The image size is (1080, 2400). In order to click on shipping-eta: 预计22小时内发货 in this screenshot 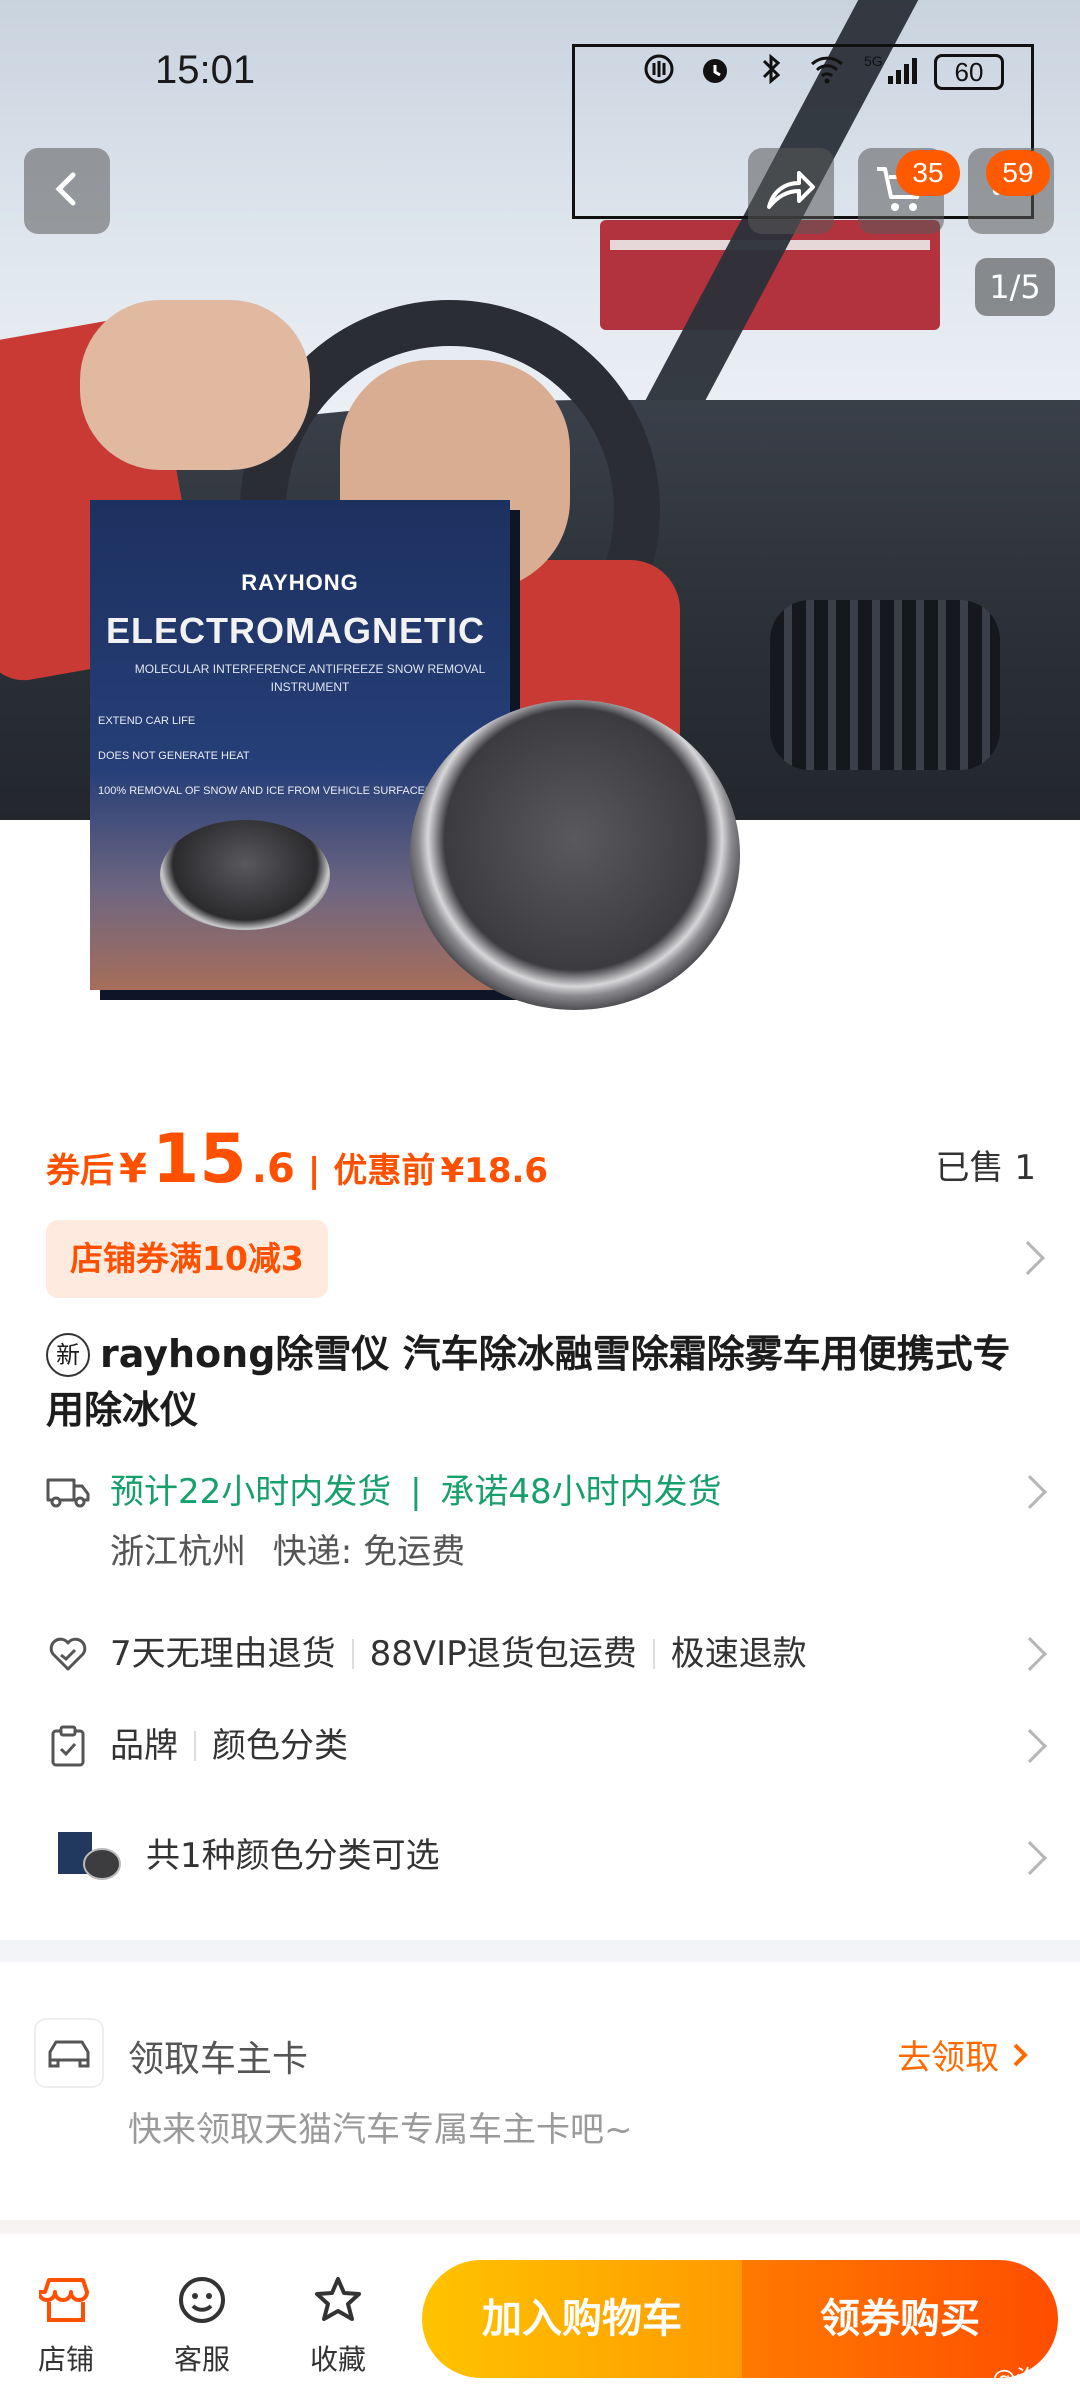, I will do `click(251, 1492)`.